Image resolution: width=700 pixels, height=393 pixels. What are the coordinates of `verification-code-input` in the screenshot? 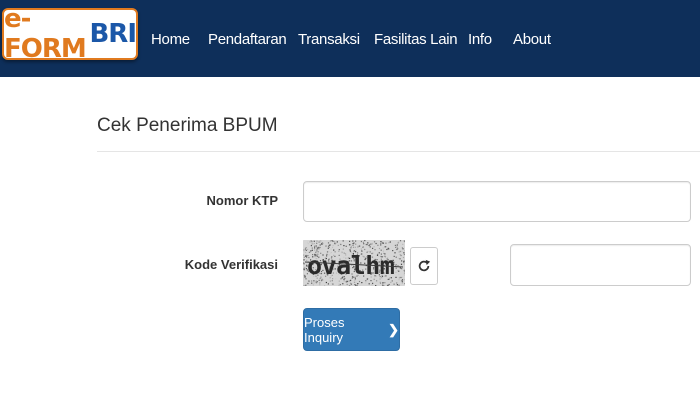 It's located at (600, 265).